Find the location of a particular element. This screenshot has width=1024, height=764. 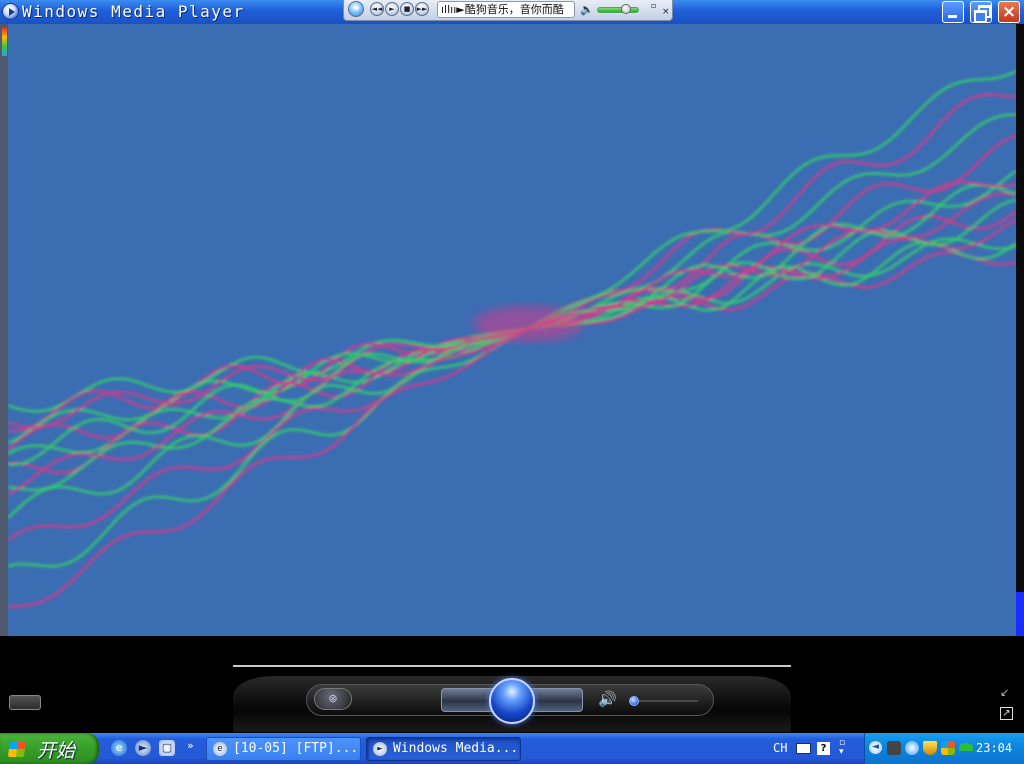

previous-button: ◄◄ is located at coordinates (377, 9).